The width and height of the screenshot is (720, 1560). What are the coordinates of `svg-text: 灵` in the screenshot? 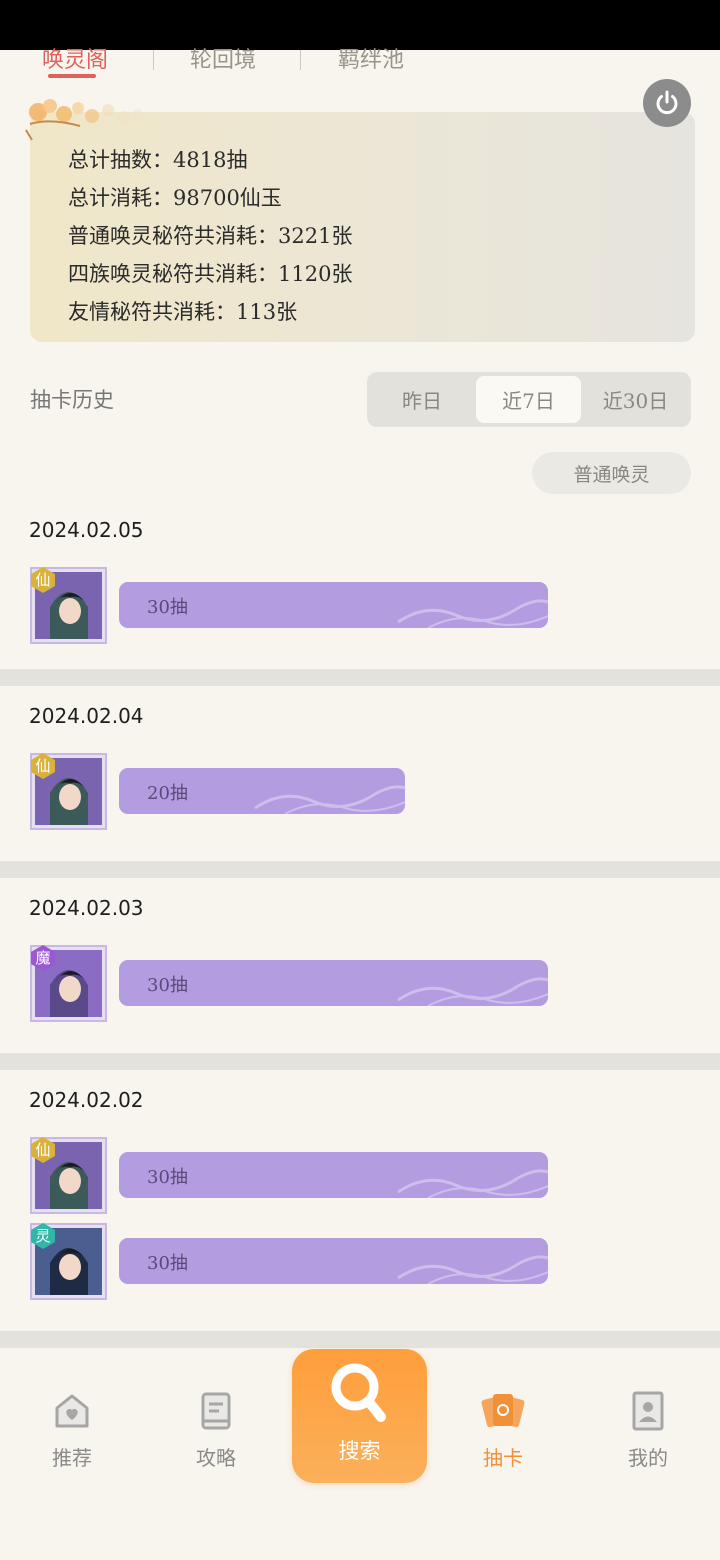 It's located at (42, 1236).